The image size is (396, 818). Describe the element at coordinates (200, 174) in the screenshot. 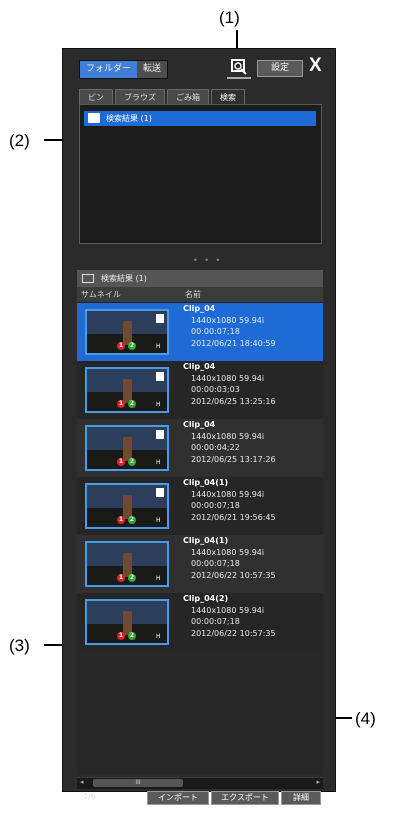

I see `folder-view: 検索結果 (1)` at that location.